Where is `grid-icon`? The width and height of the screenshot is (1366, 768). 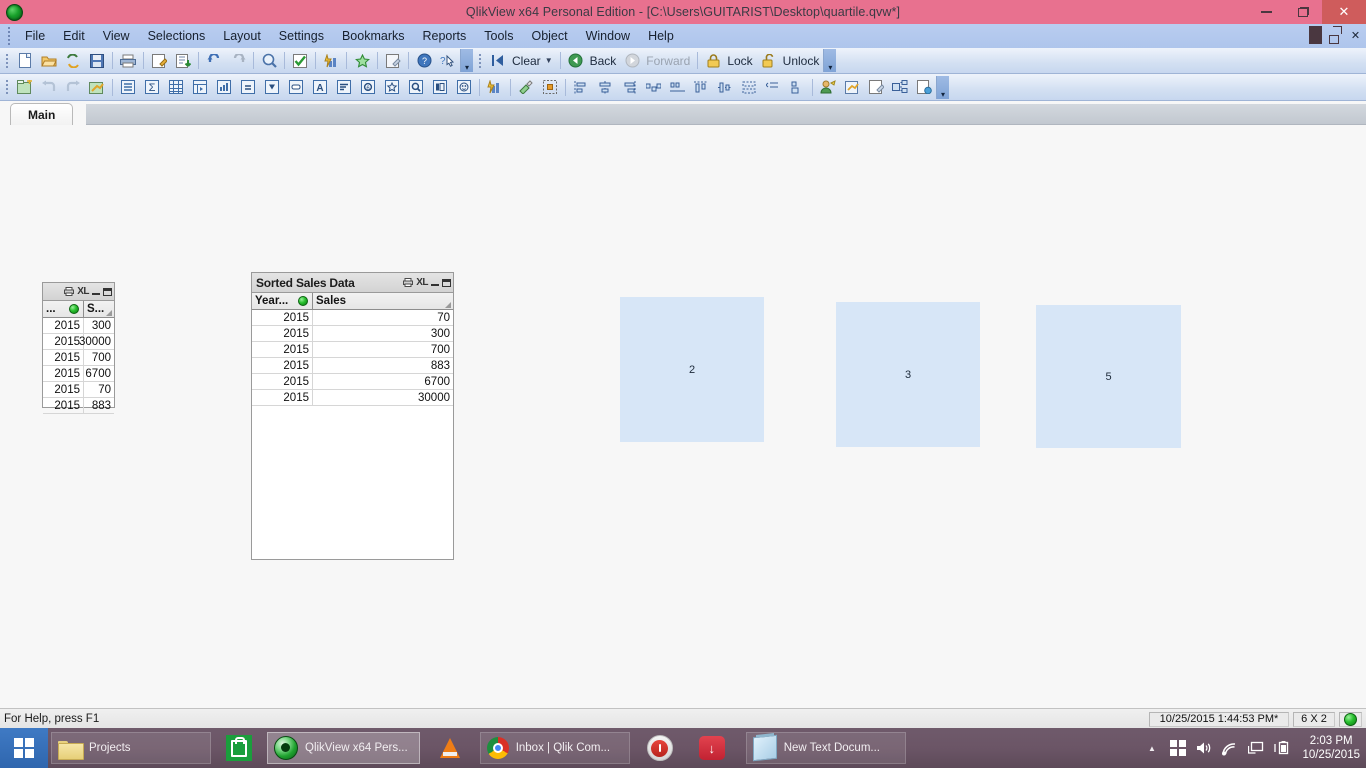
grid-icon is located at coordinates (550, 87).